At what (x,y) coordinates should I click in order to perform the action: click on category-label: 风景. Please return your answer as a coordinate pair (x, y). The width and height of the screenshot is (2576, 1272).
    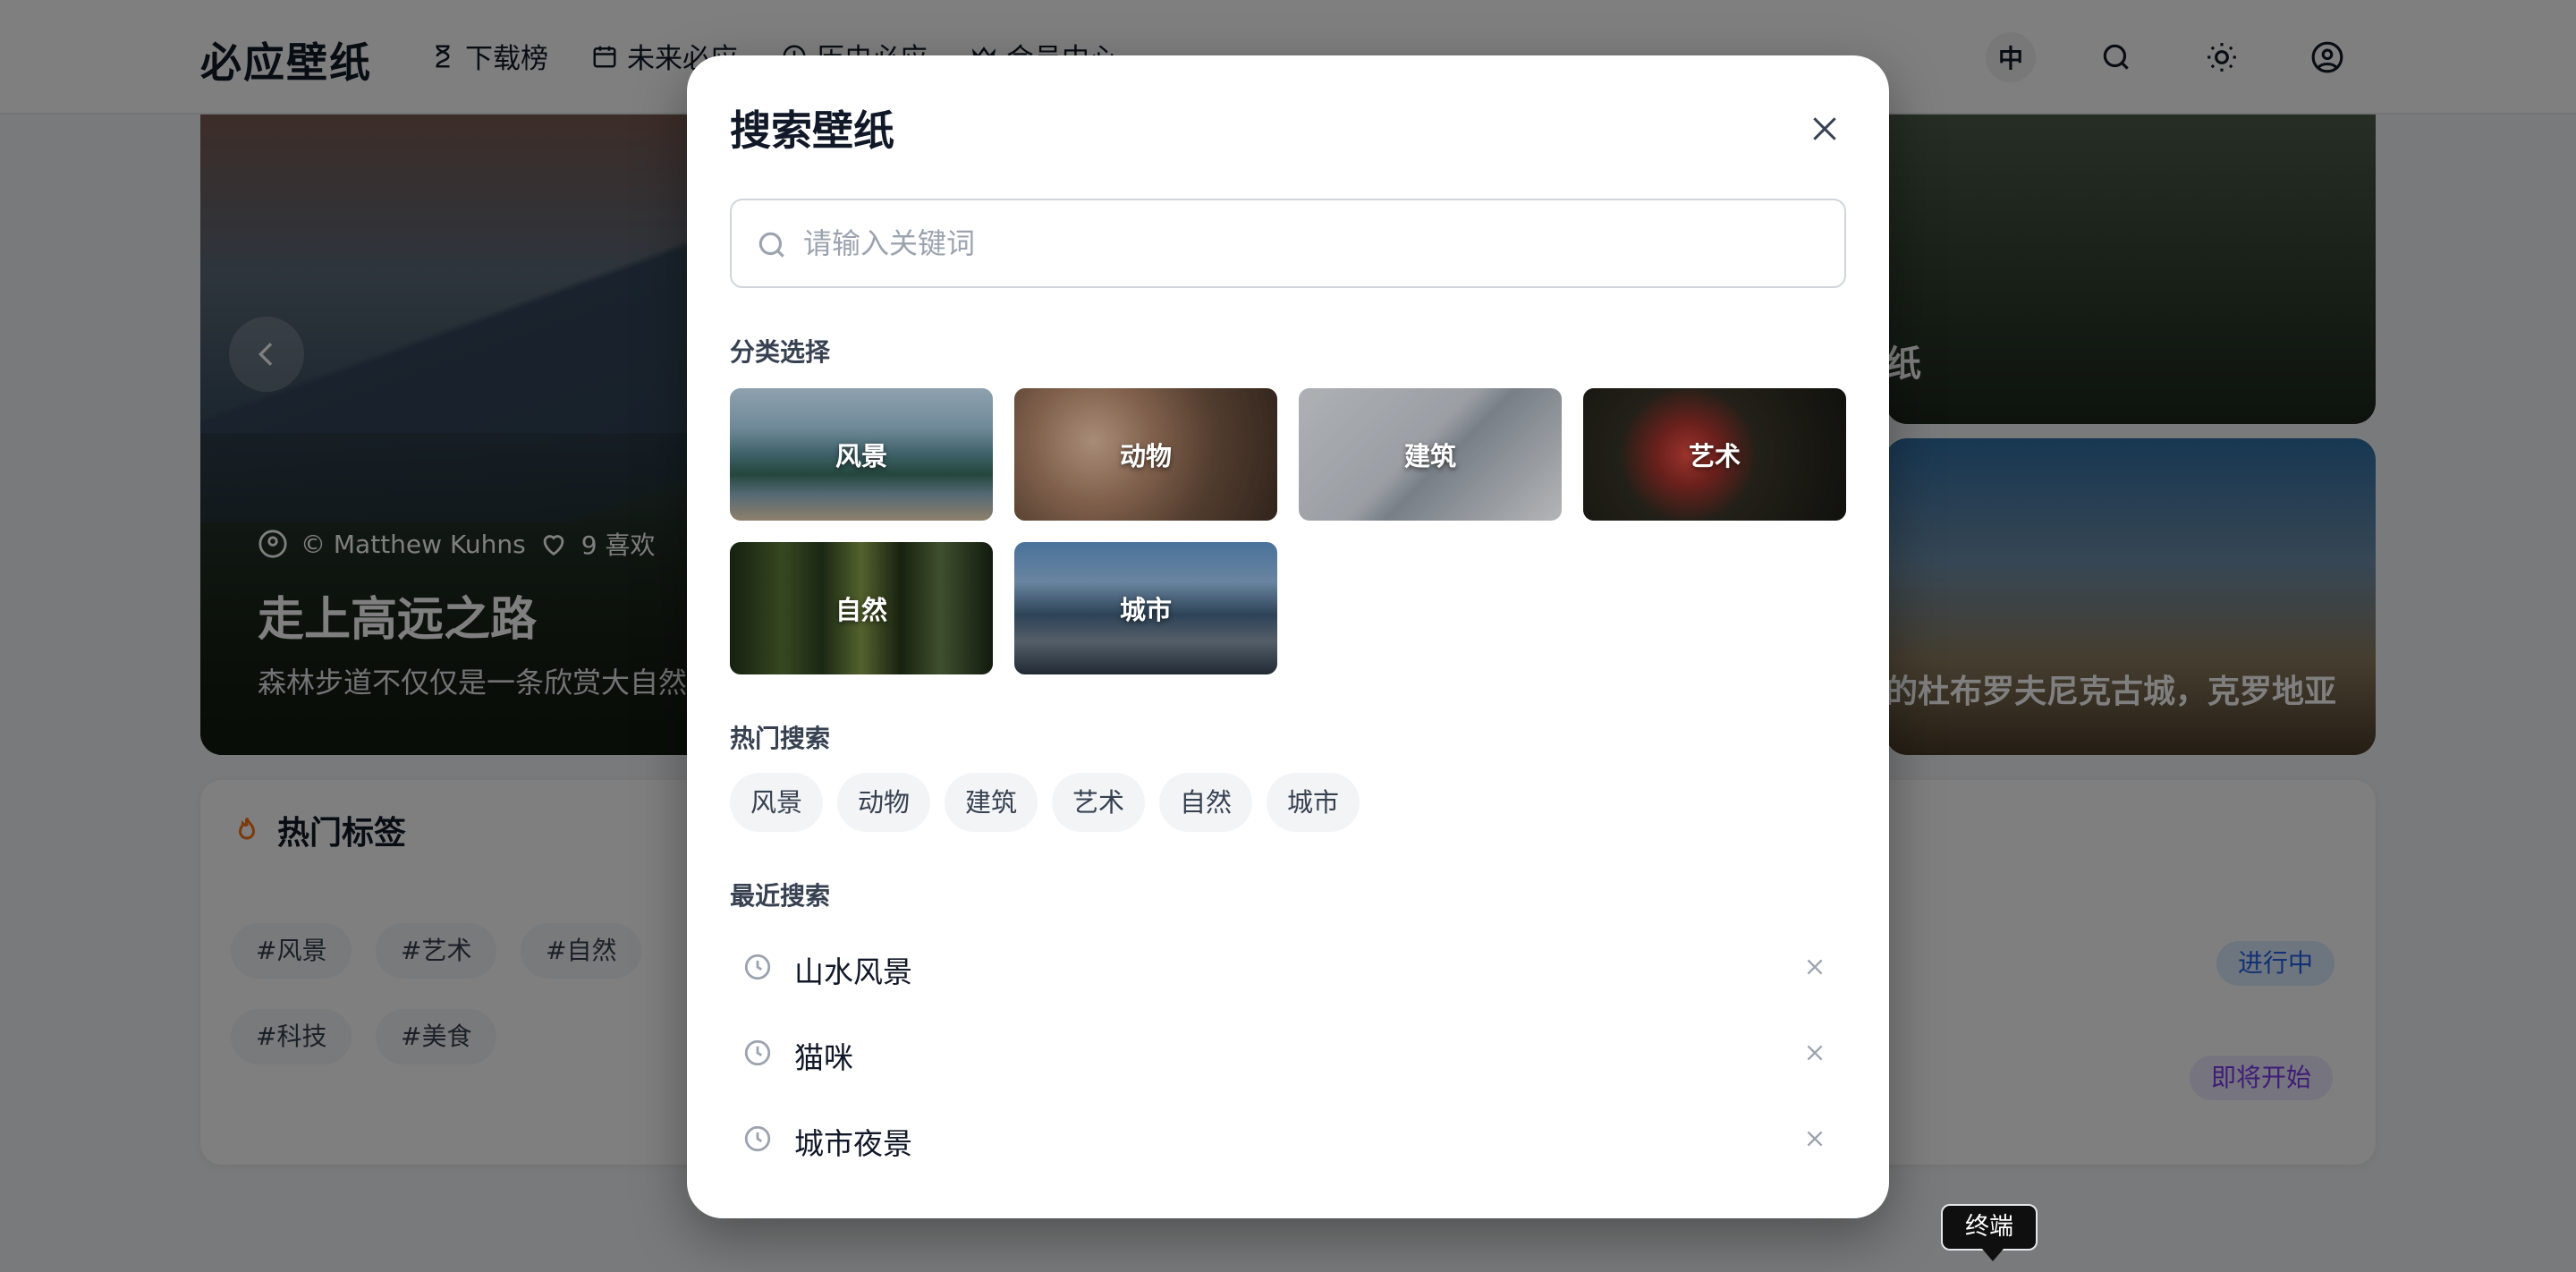
    Looking at the image, I should click on (861, 456).